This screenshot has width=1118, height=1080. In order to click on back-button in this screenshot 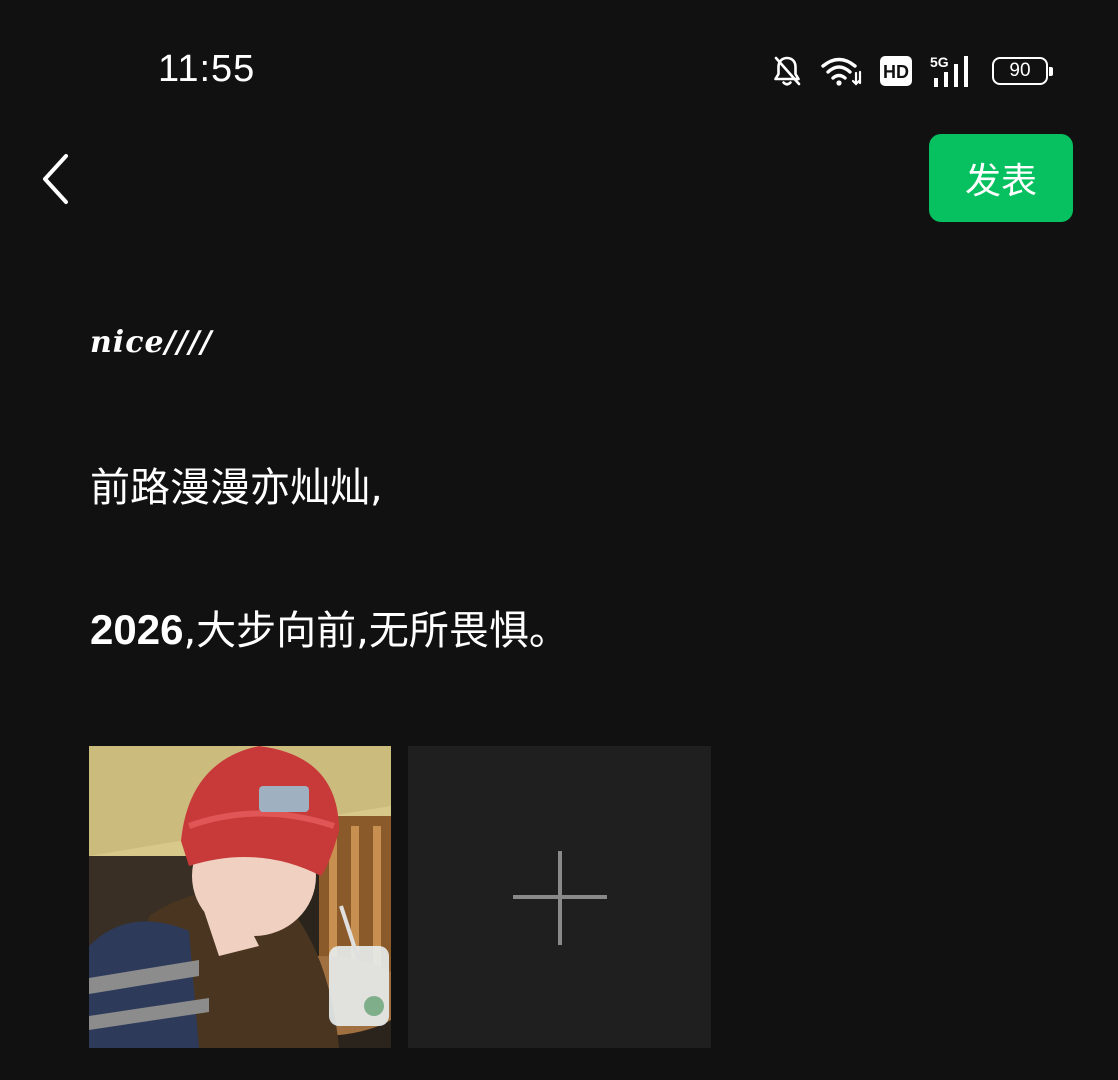, I will do `click(58, 179)`.